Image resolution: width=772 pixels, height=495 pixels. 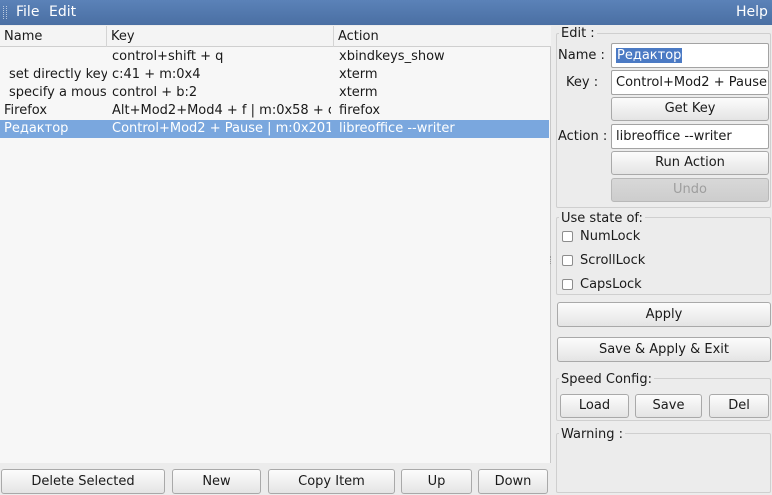 What do you see at coordinates (26, 110) in the screenshot?
I see `cell-name: Firefox` at bounding box center [26, 110].